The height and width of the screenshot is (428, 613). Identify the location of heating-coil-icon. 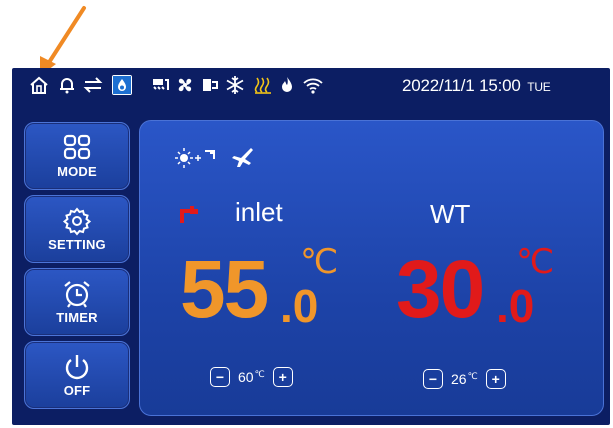
(263, 85).